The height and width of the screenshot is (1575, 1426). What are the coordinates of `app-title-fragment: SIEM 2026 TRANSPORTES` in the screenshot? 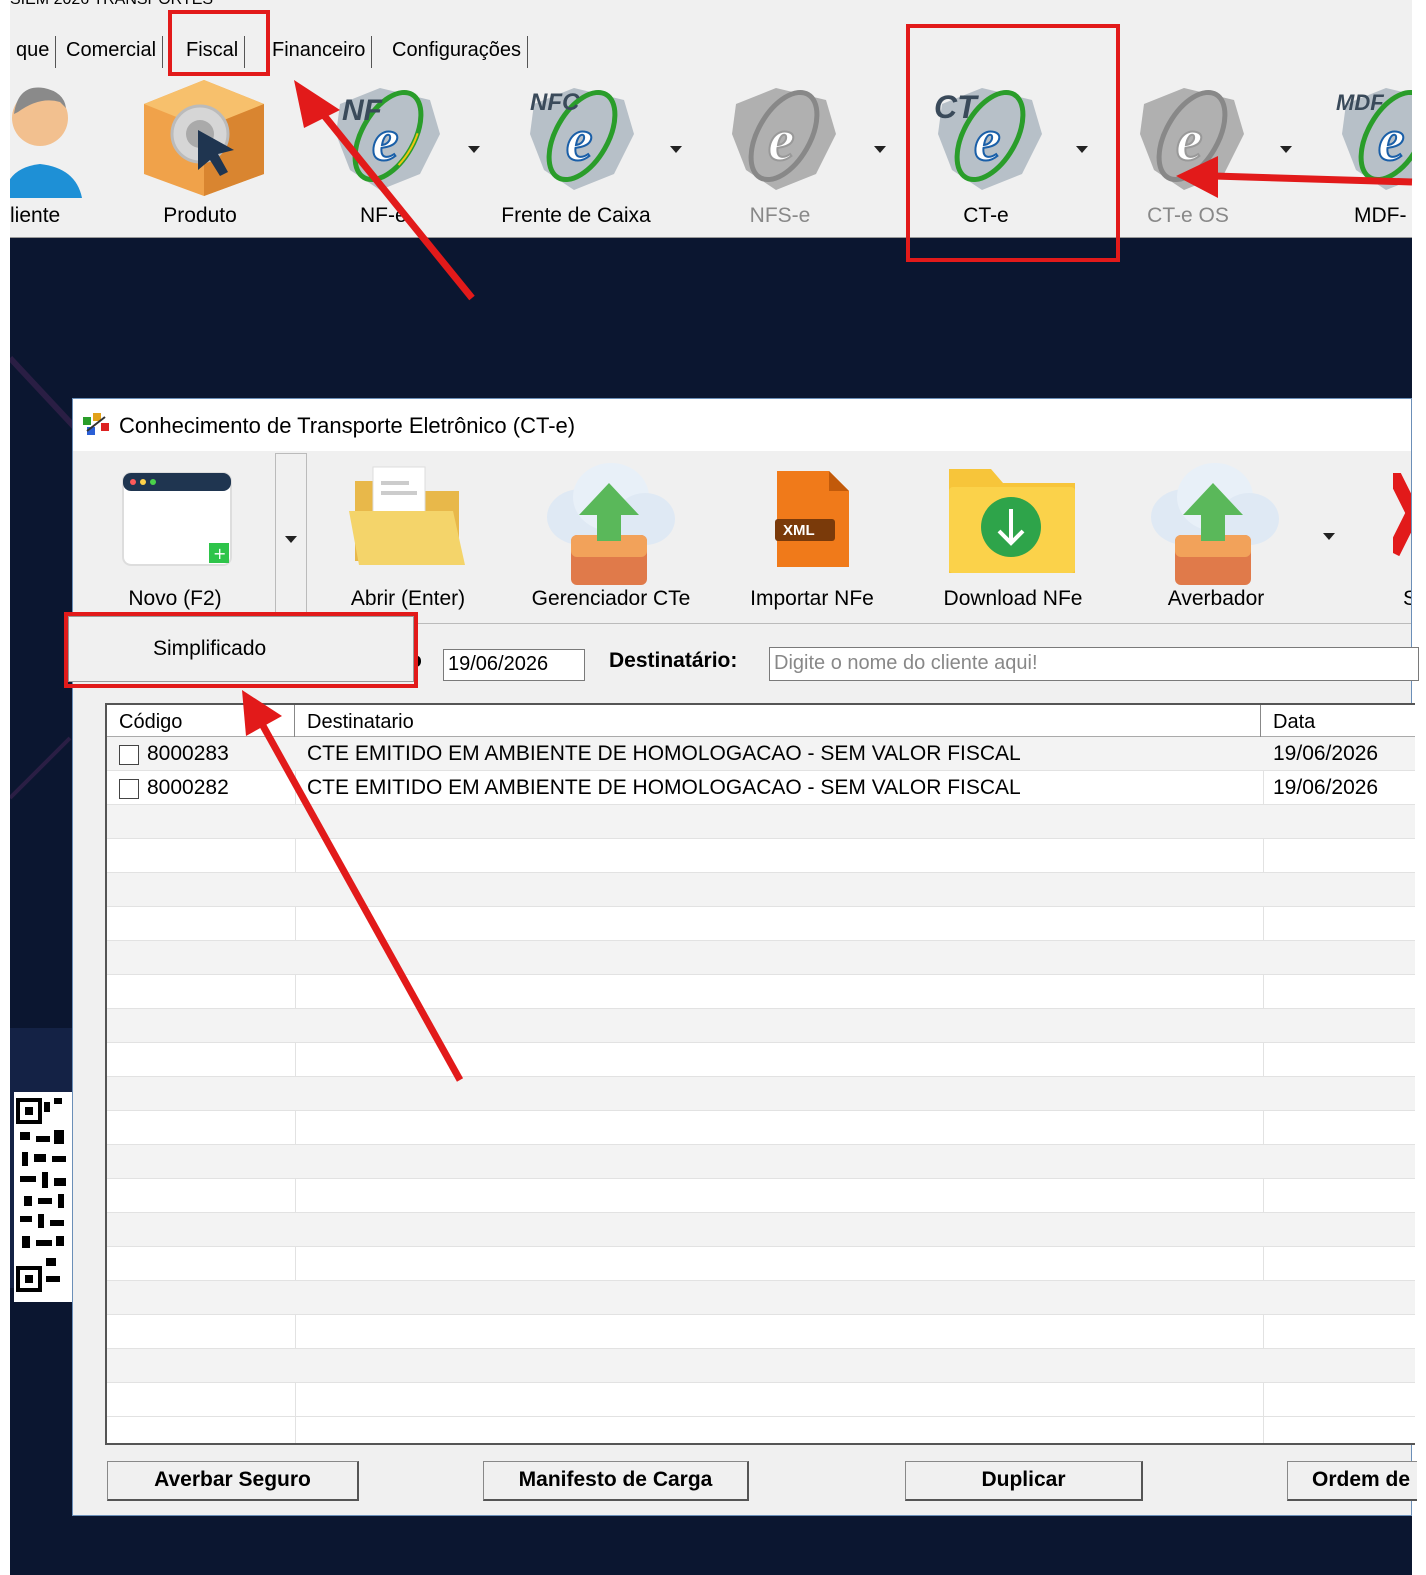 It's located at (111, 4).